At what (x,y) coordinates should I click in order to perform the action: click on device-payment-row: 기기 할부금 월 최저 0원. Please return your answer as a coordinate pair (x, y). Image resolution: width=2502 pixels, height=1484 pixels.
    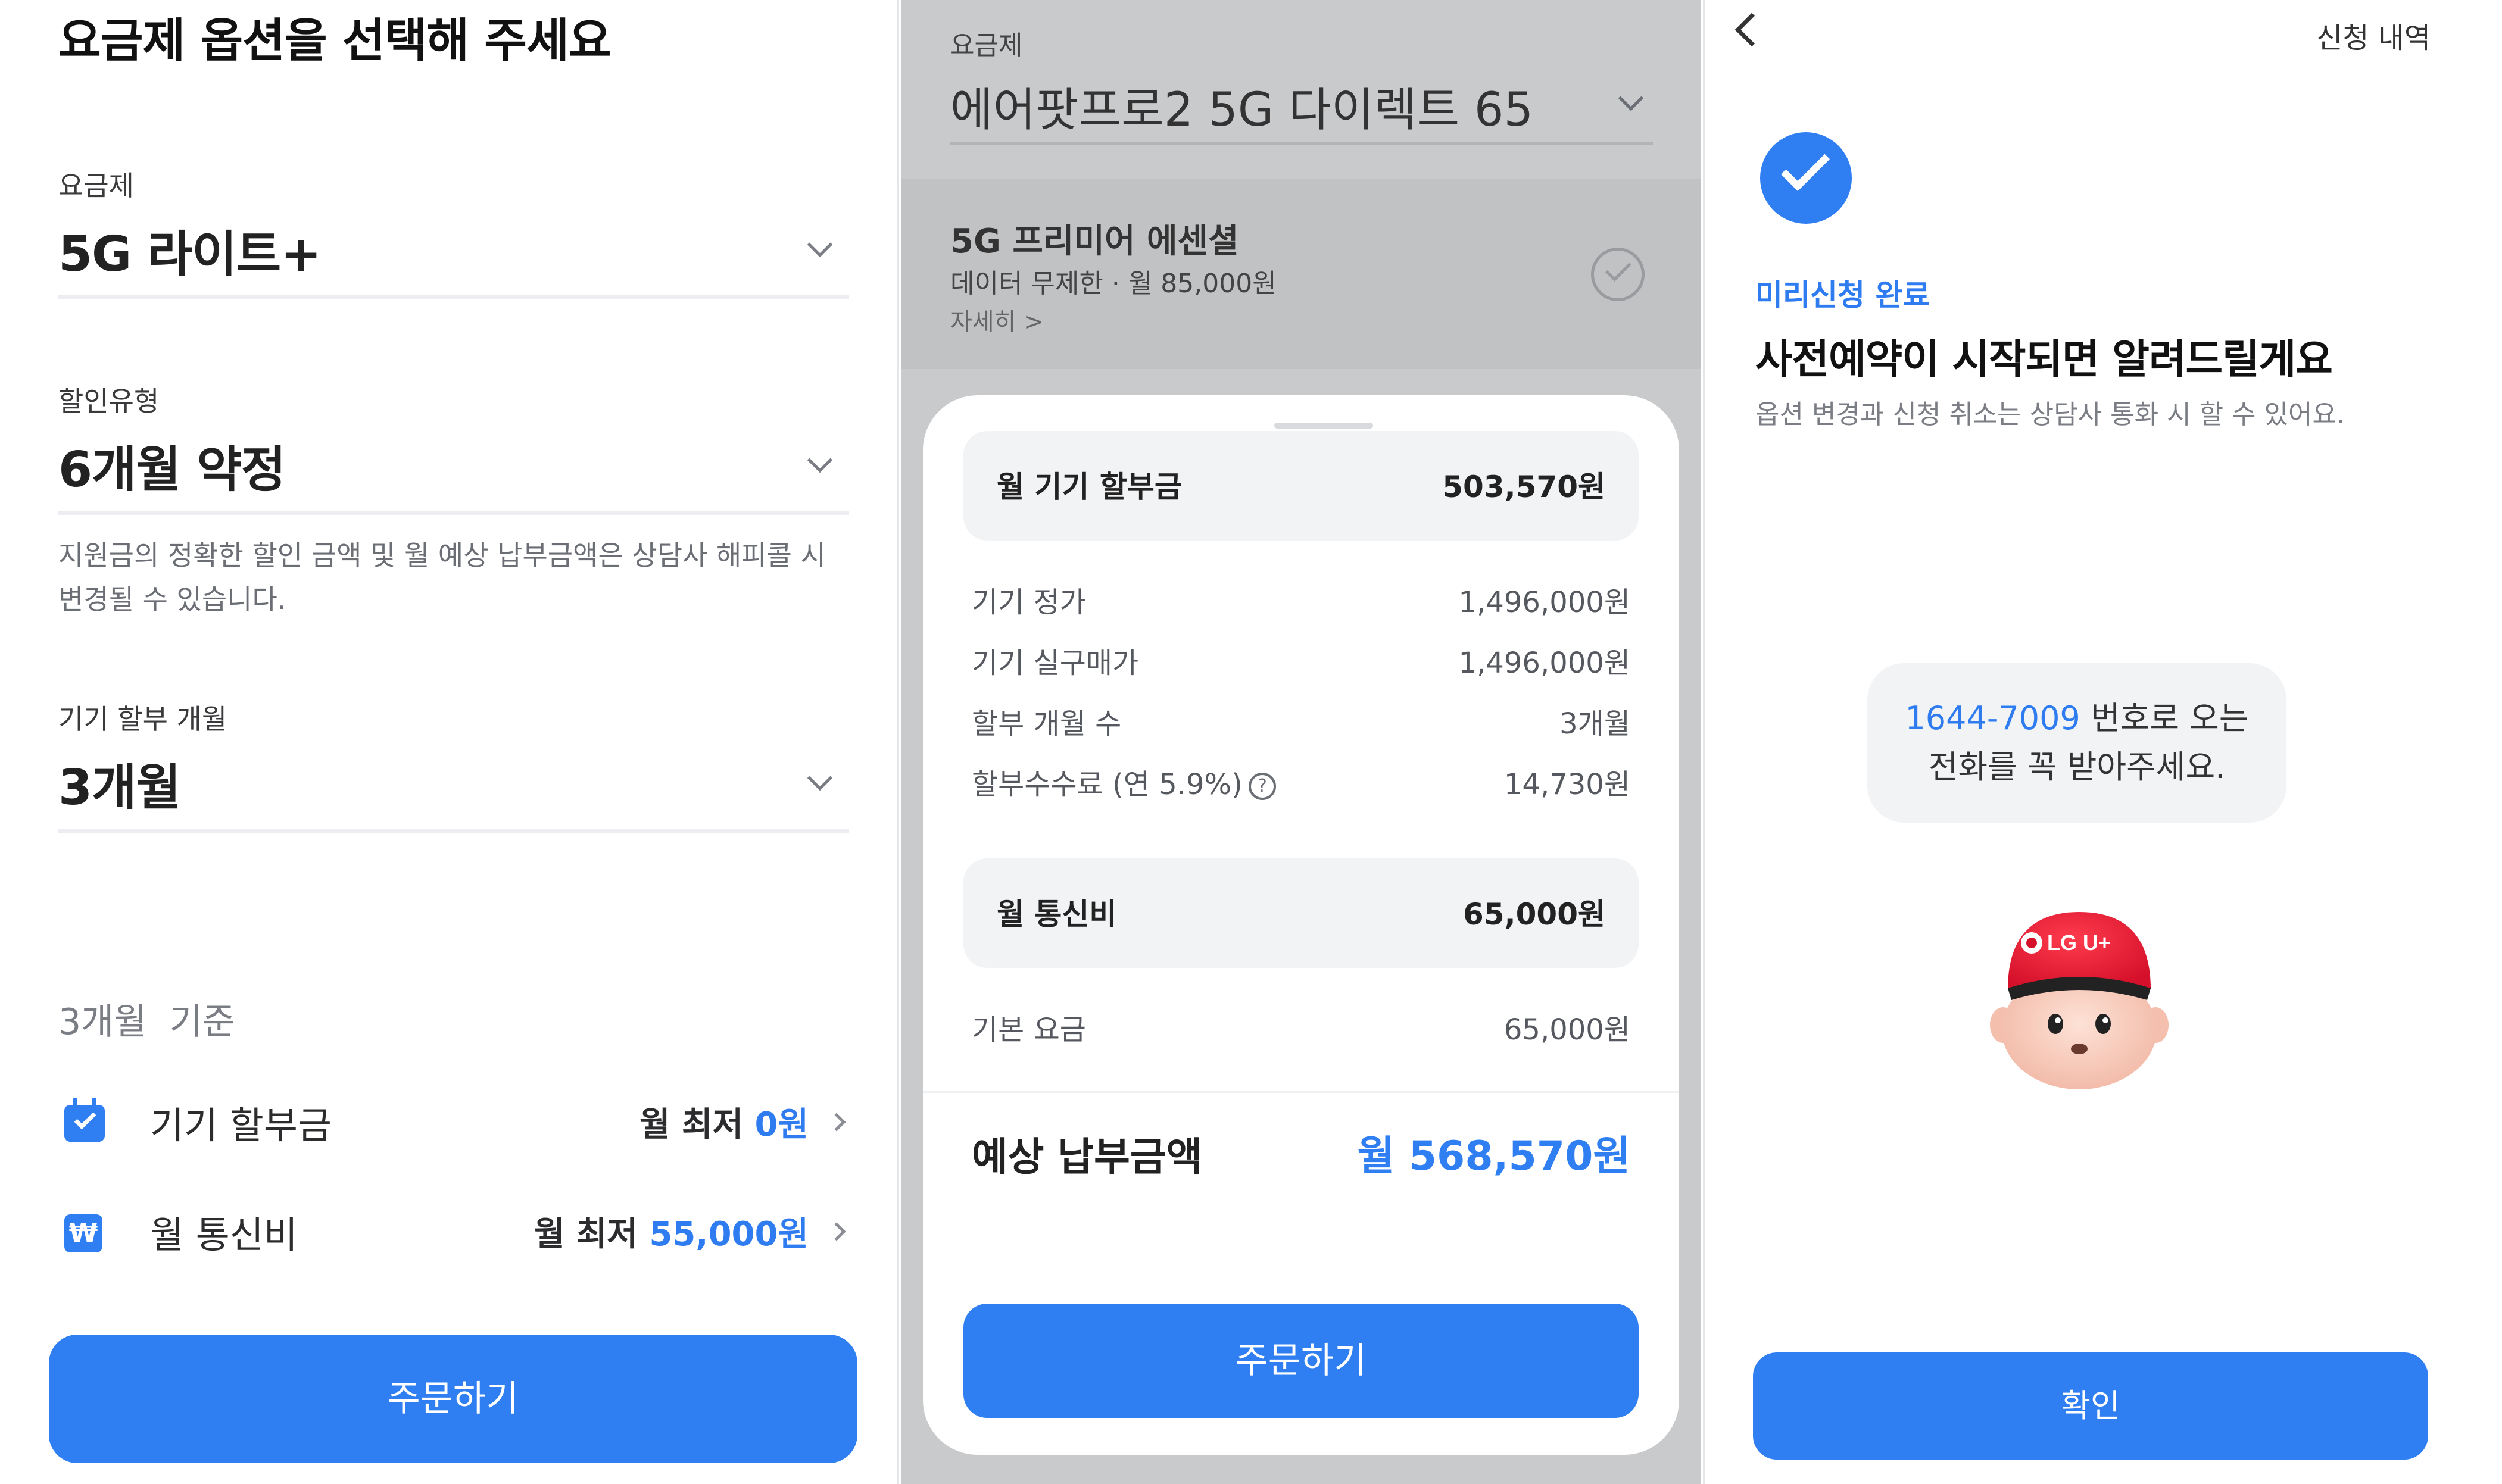
    Looking at the image, I should click on (454, 1122).